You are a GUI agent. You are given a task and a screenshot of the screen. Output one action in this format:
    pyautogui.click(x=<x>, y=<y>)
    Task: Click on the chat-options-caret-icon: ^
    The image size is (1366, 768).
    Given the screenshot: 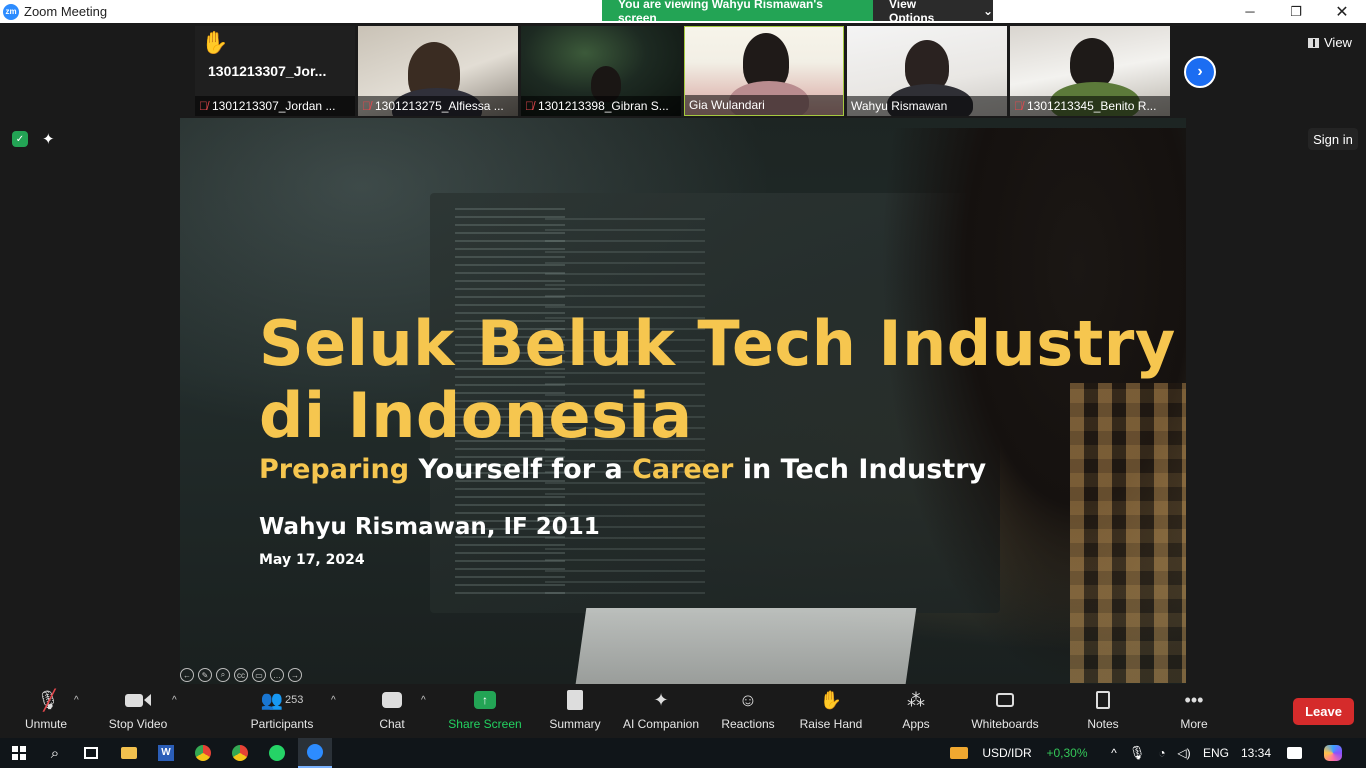 What is the action you would take?
    pyautogui.click(x=423, y=700)
    